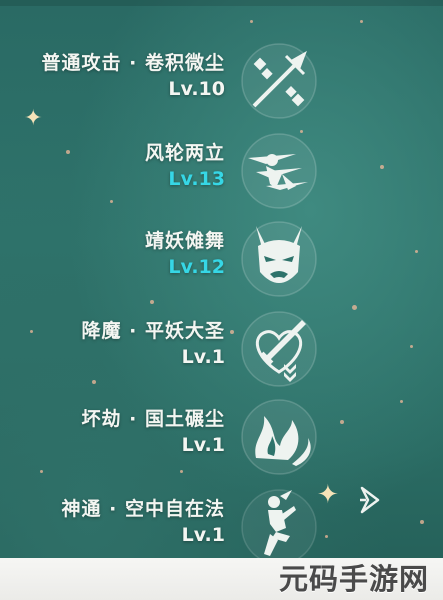 The width and height of the screenshot is (443, 600). I want to click on expand-arrow-button, so click(370, 500).